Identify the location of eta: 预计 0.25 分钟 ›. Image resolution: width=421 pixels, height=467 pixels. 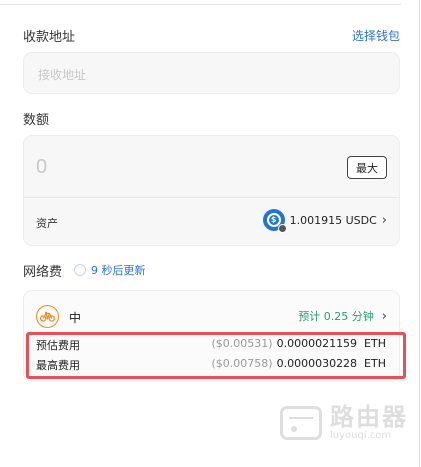
(342, 316).